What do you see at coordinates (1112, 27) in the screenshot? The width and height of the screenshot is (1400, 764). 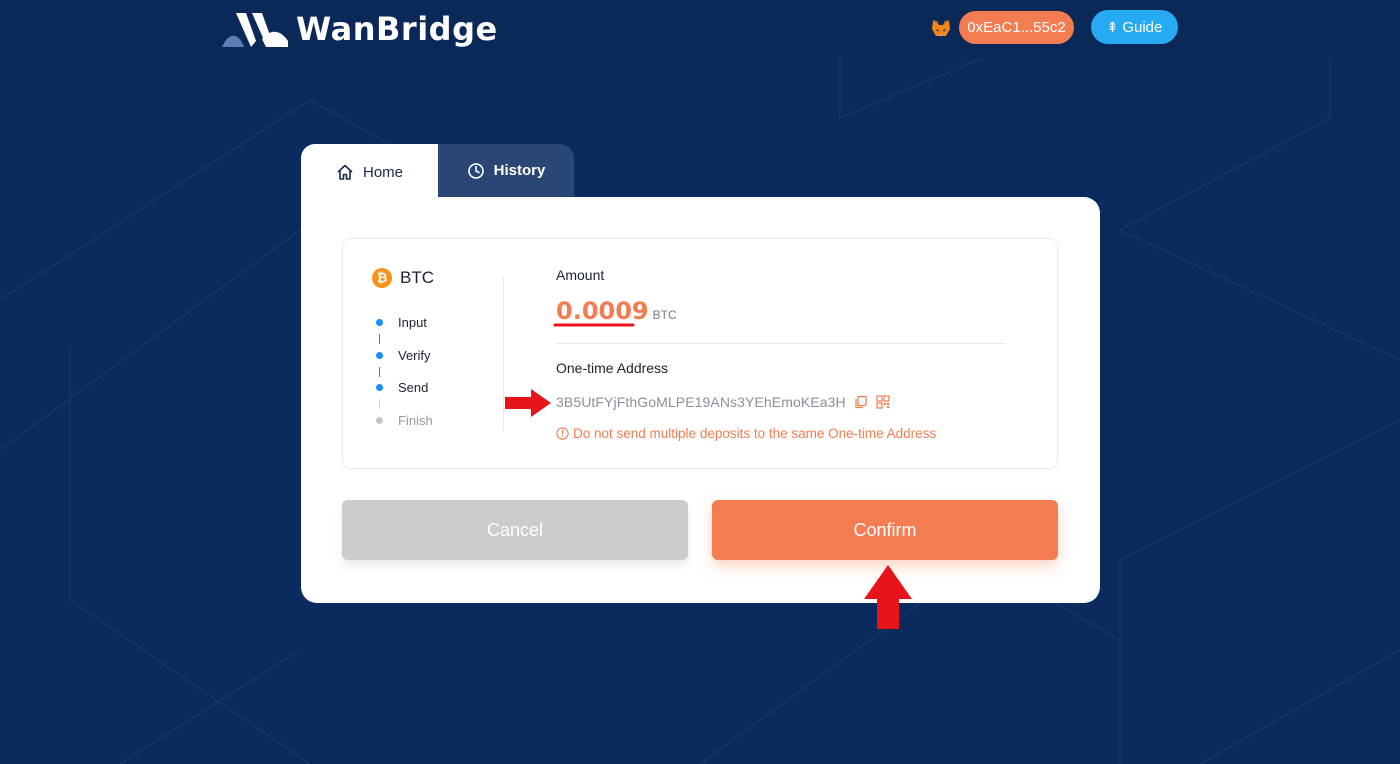 I see `signpost-icon: ⇞` at bounding box center [1112, 27].